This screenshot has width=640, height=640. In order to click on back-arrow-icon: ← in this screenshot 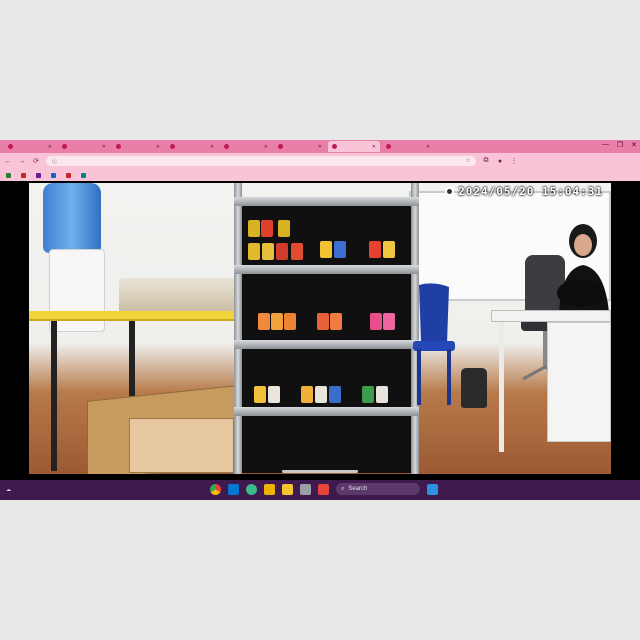, I will do `click(8, 161)`.